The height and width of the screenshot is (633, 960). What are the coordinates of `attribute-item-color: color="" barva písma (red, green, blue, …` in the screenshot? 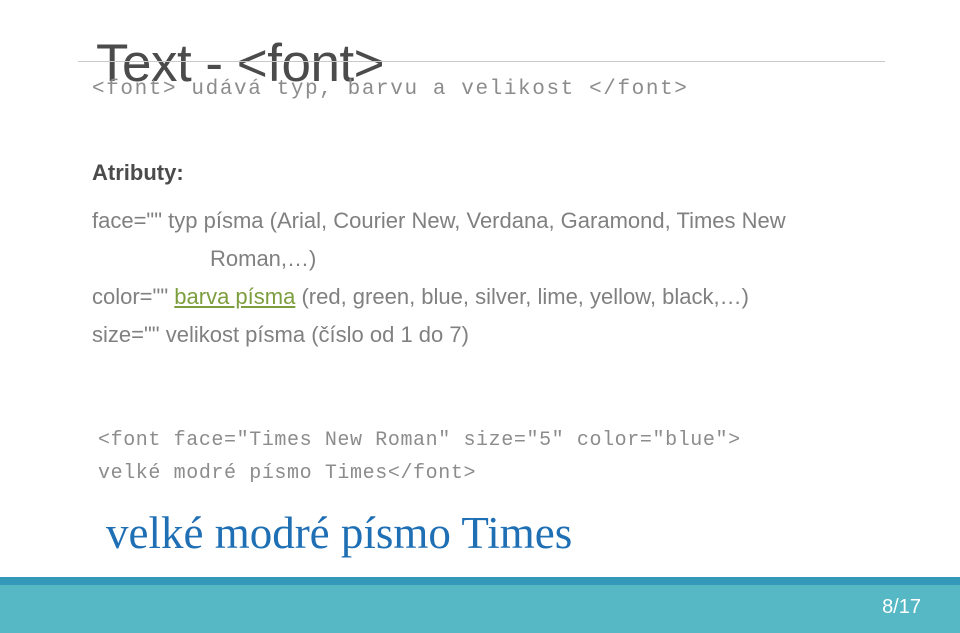 It's located at (492, 297).